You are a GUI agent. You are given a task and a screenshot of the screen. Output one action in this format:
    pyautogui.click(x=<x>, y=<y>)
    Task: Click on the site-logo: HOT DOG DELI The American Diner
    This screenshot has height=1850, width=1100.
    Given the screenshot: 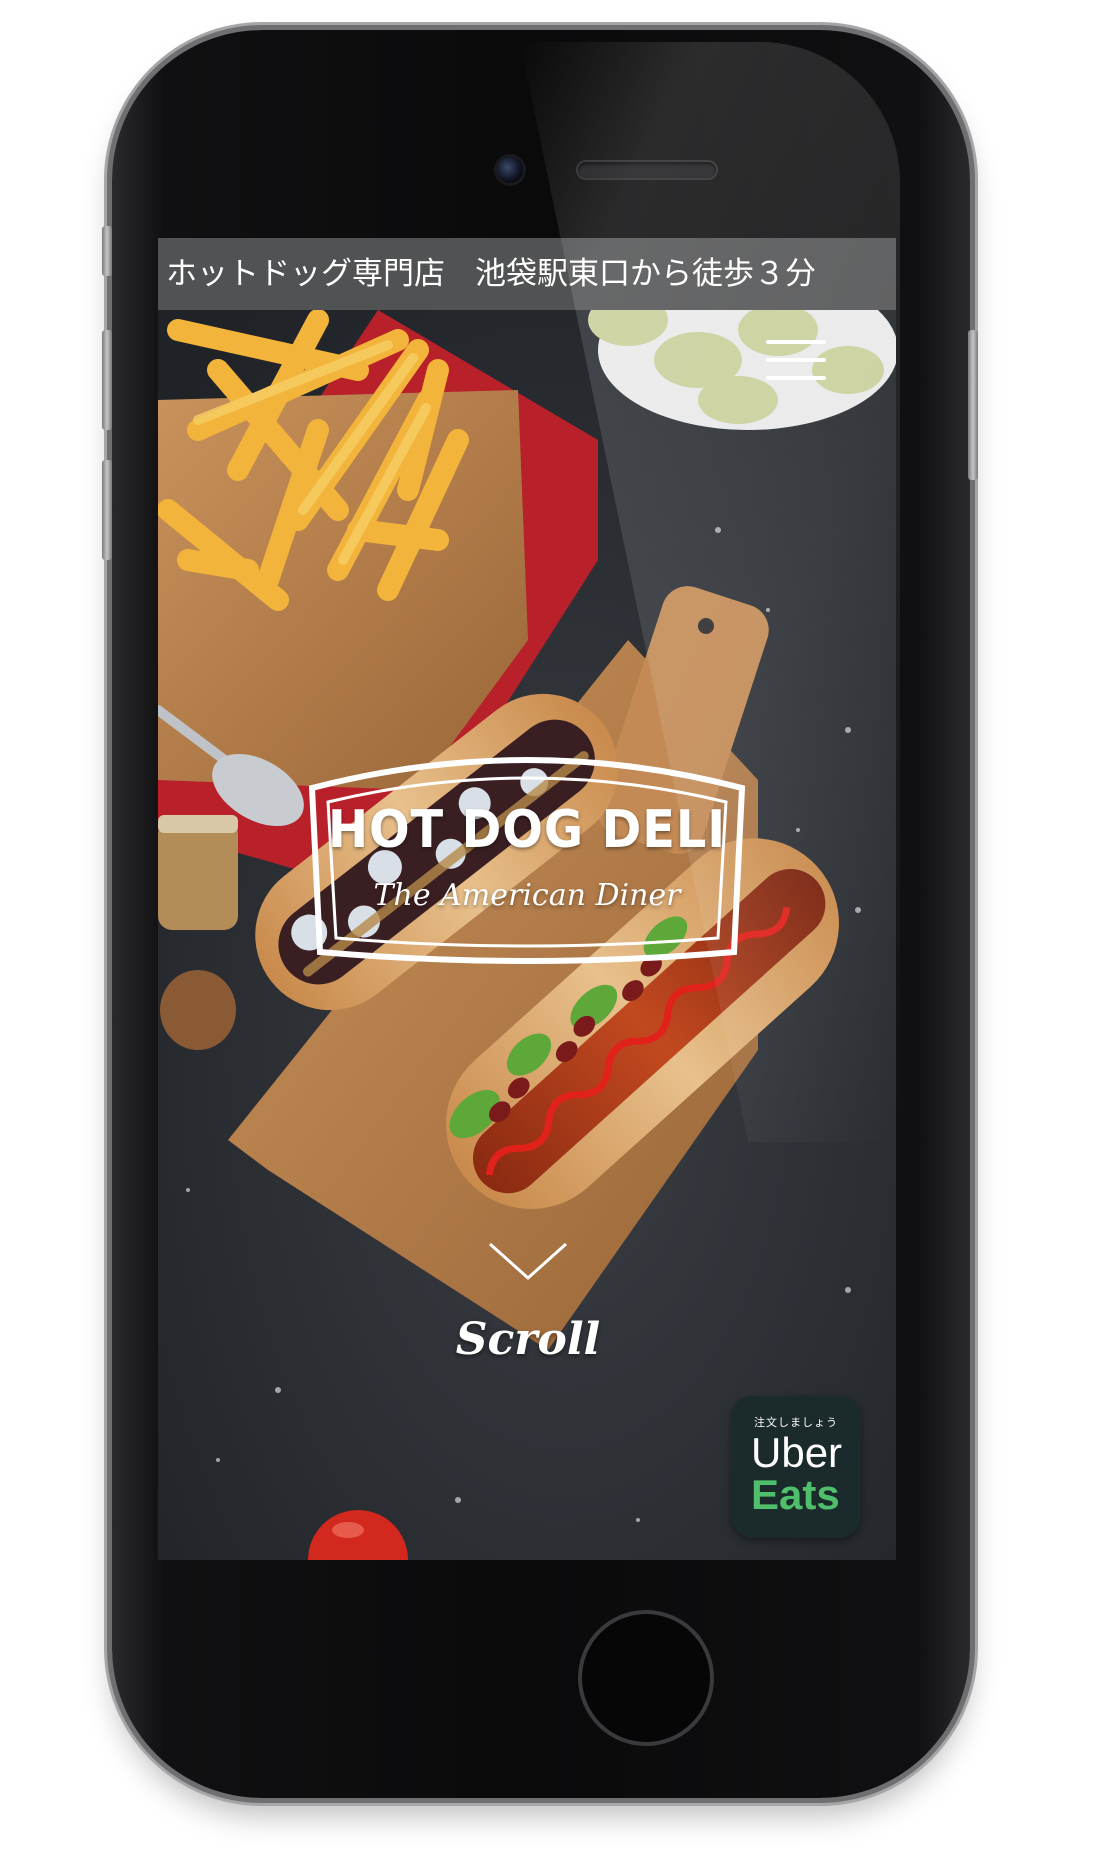 What is the action you would take?
    pyautogui.click(x=527, y=856)
    